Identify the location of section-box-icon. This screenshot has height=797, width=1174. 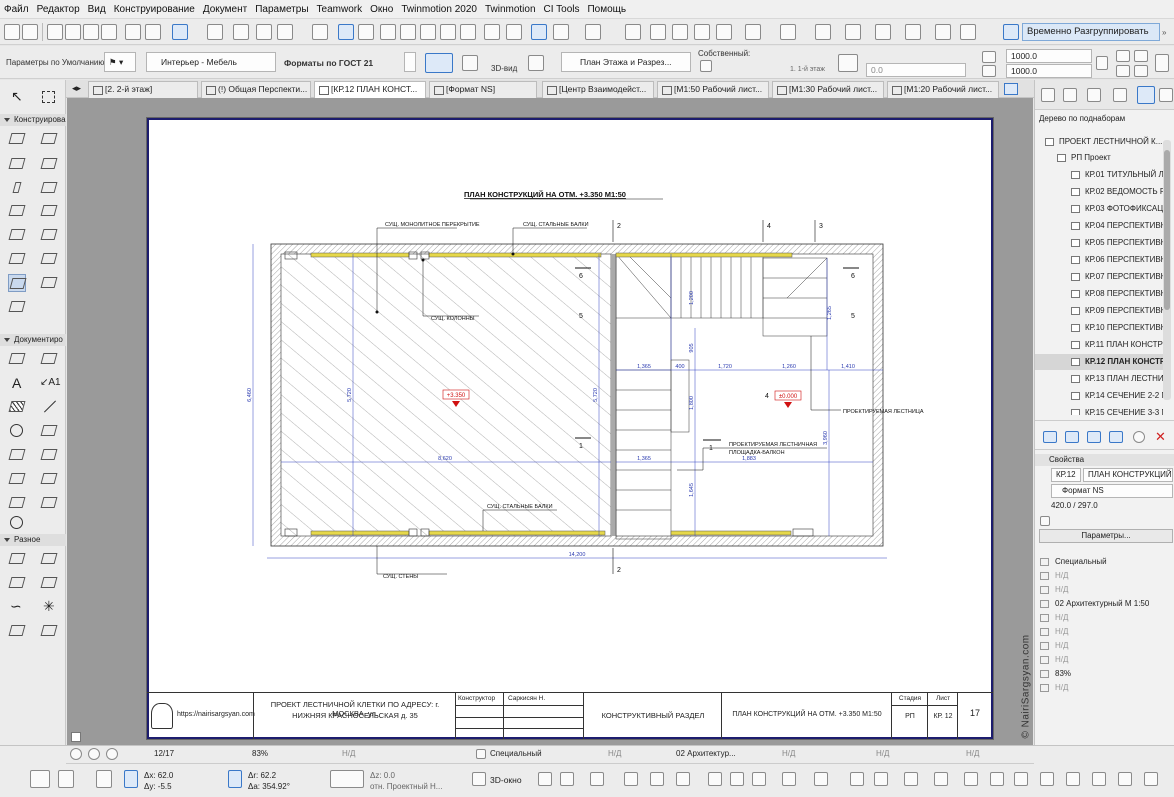
(759, 779).